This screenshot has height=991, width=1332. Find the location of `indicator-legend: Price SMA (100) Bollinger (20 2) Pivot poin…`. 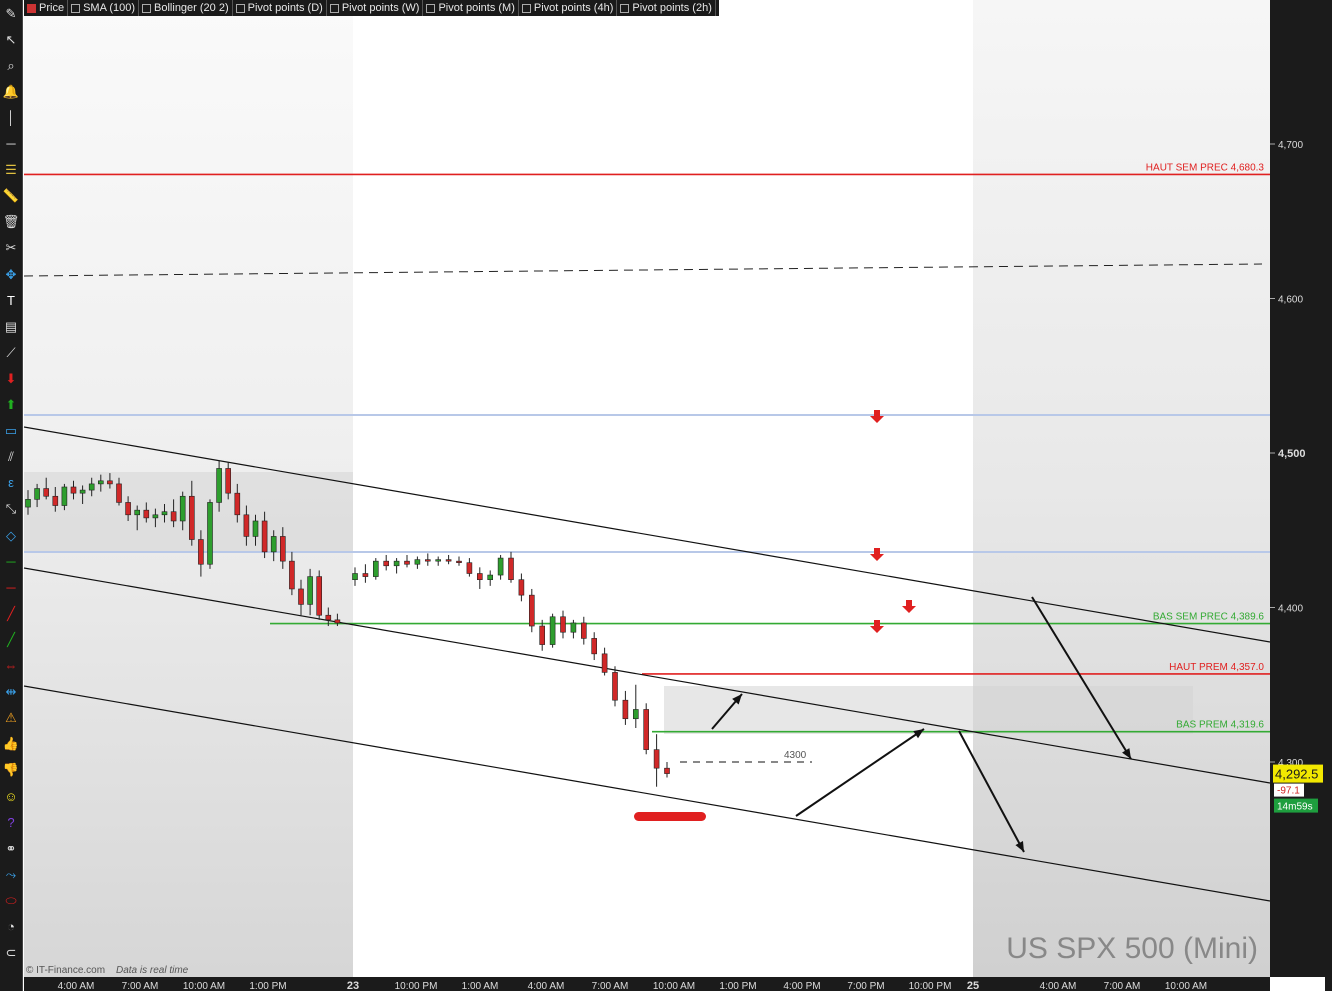

indicator-legend: Price SMA (100) Bollinger (20 2) Pivot poin… is located at coordinates (371, 8).